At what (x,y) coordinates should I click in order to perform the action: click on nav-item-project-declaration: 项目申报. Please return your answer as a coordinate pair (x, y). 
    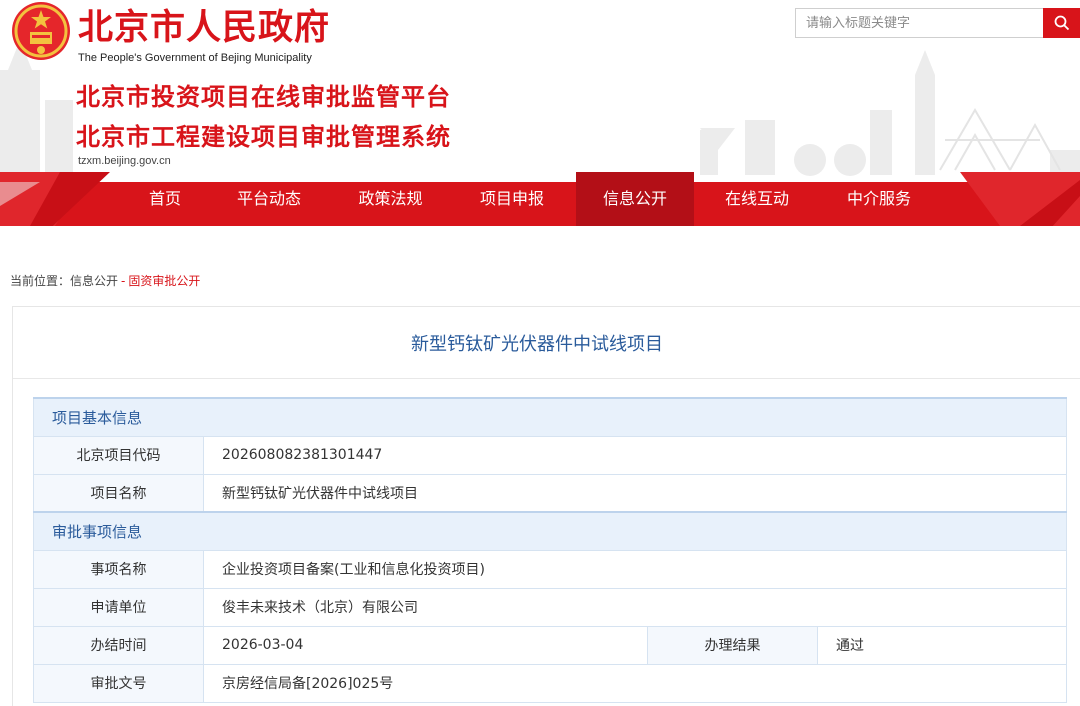
    Looking at the image, I should click on (512, 199).